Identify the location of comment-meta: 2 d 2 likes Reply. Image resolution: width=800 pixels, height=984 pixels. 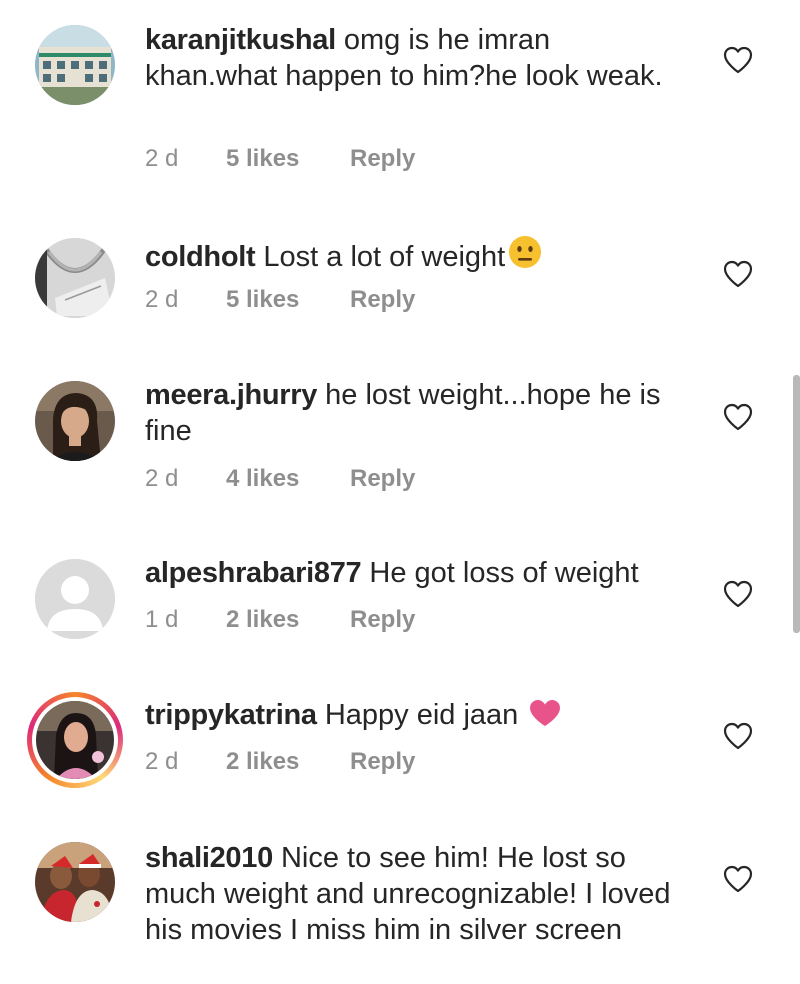
(280, 762).